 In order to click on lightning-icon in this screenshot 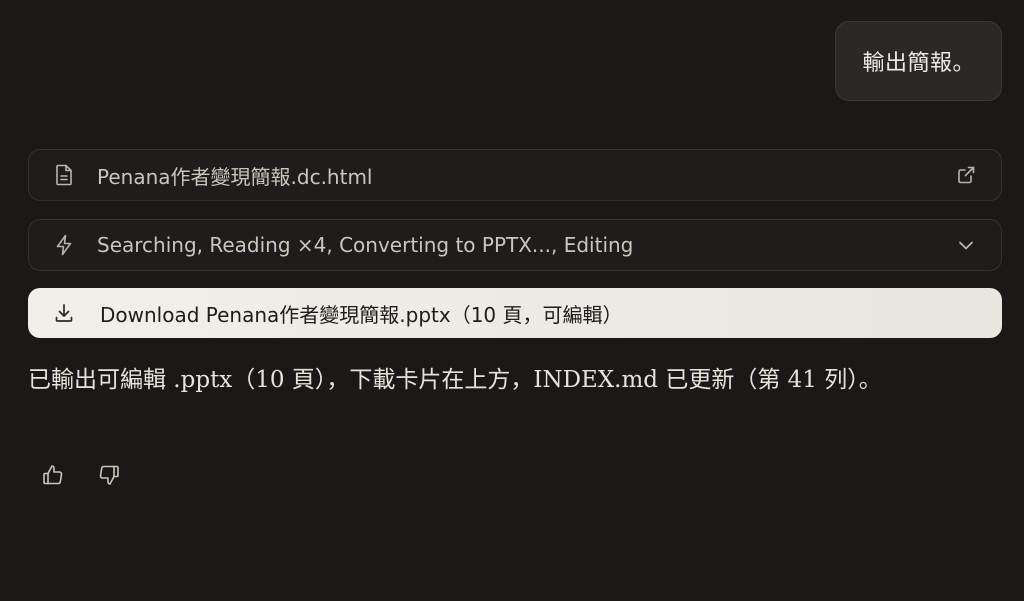, I will do `click(64, 245)`.